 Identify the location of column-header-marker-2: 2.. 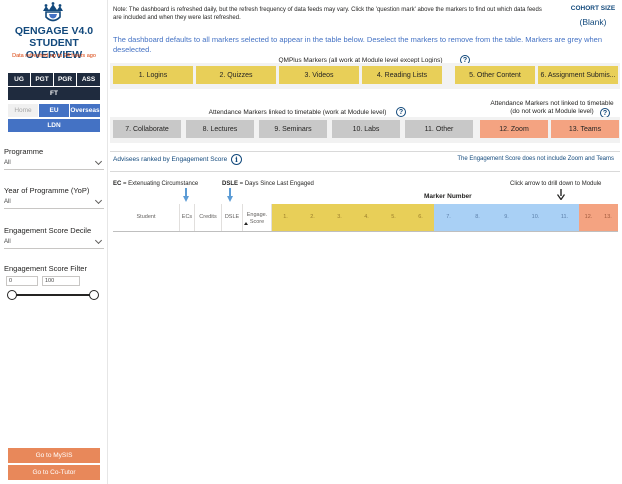
(312, 217).